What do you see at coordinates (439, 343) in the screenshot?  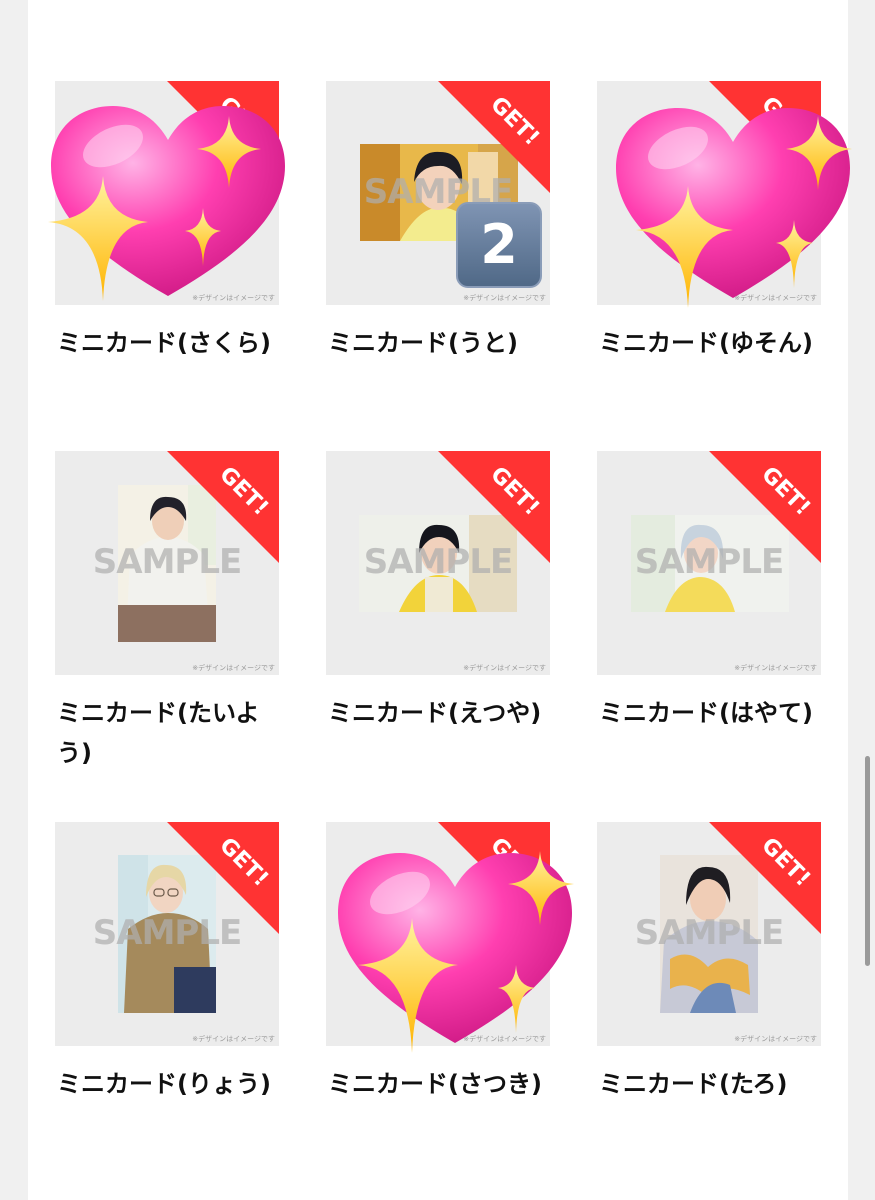 I see `card-caption: ミニカード(うと)` at bounding box center [439, 343].